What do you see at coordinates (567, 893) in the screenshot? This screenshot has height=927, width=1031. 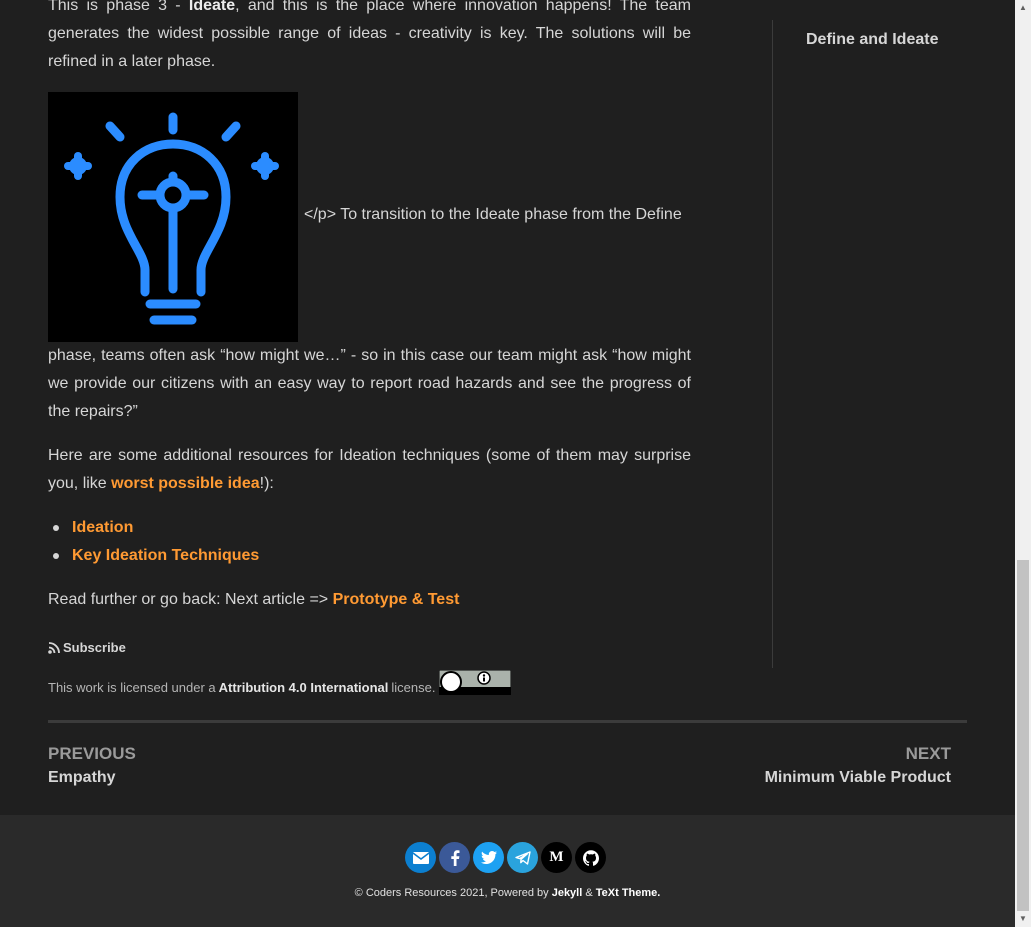 I see `jekyll-link: Jekyll` at bounding box center [567, 893].